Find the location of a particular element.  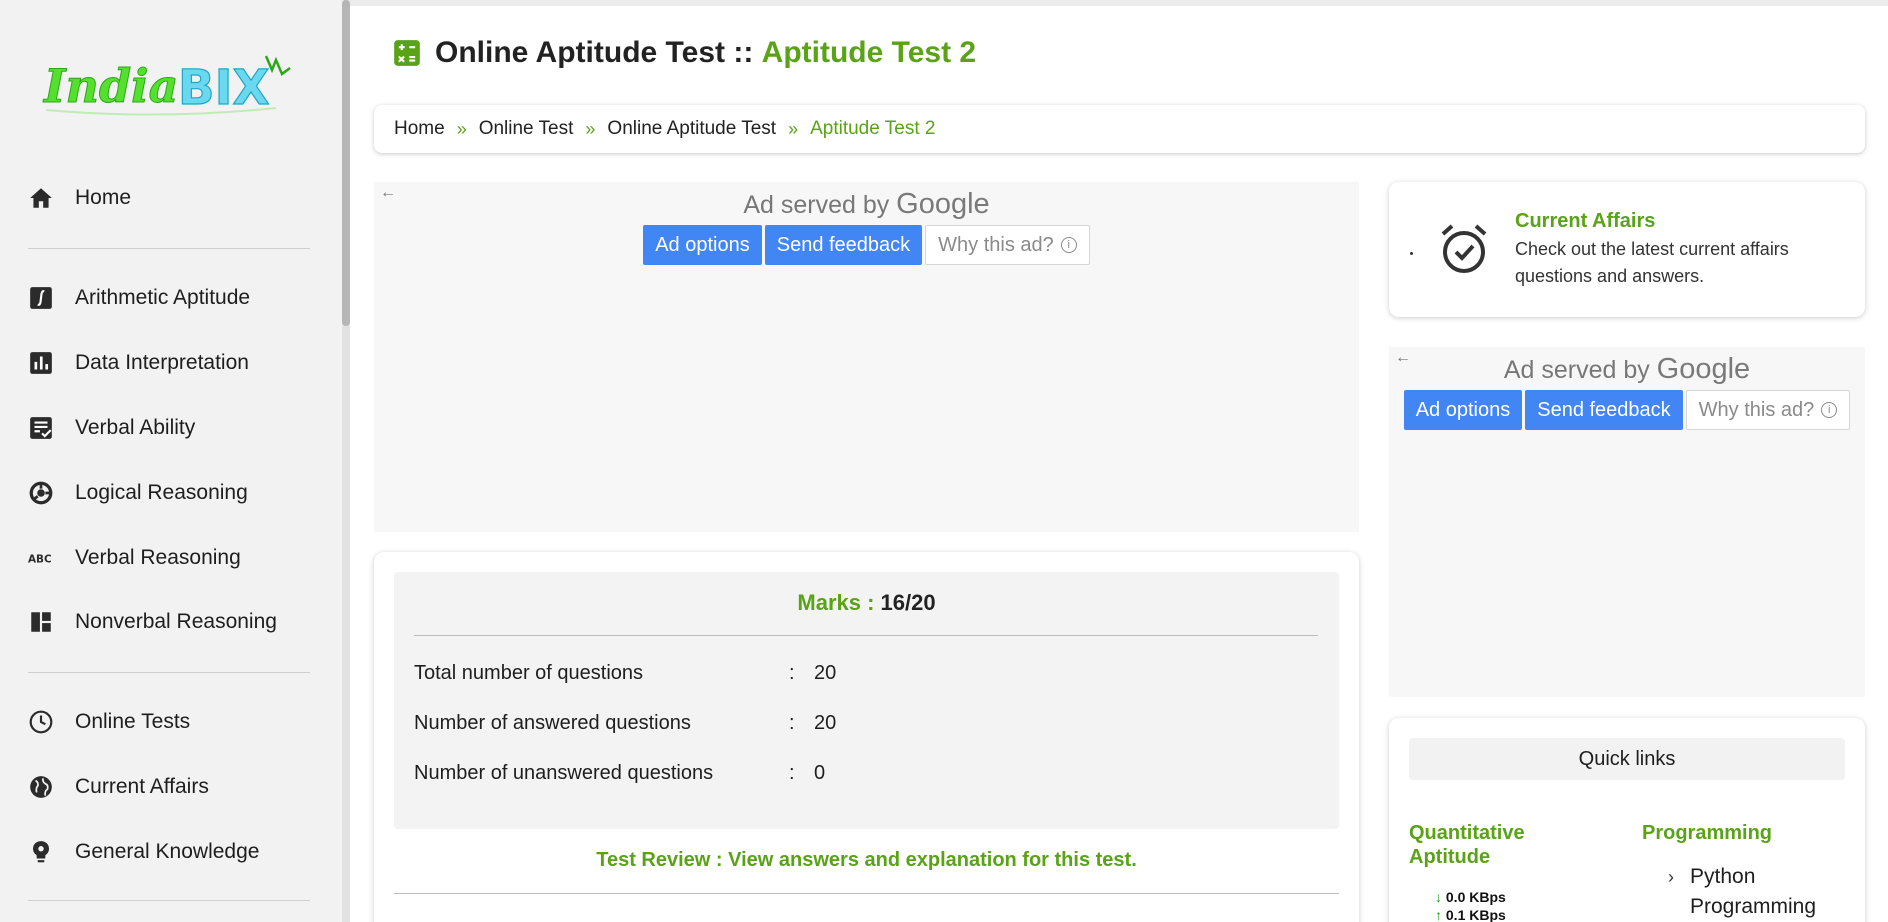

upload-arrow-icon: ↑ is located at coordinates (1438, 914).